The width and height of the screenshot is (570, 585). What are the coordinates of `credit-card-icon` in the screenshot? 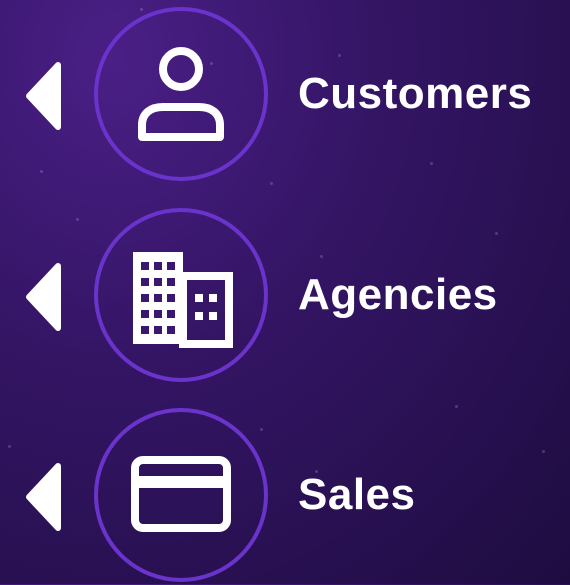 It's located at (181, 494).